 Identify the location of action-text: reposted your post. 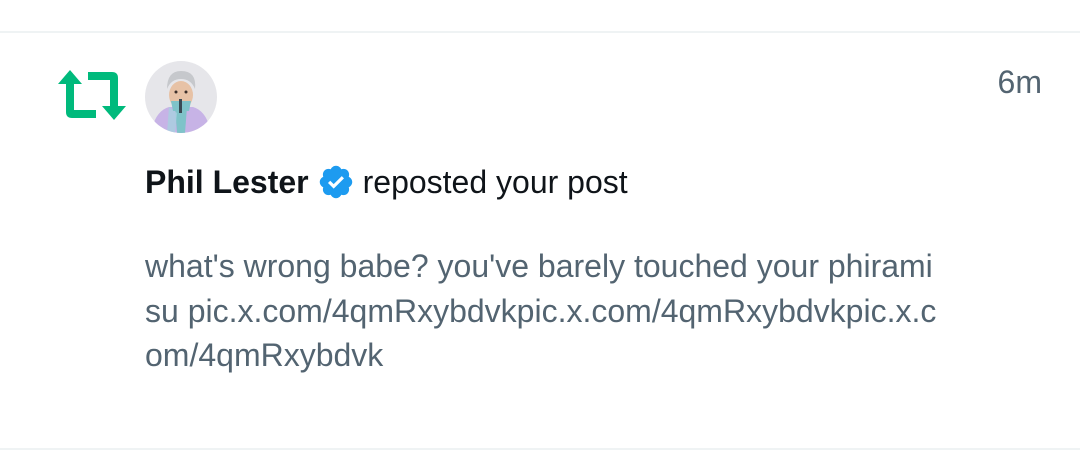
(495, 182).